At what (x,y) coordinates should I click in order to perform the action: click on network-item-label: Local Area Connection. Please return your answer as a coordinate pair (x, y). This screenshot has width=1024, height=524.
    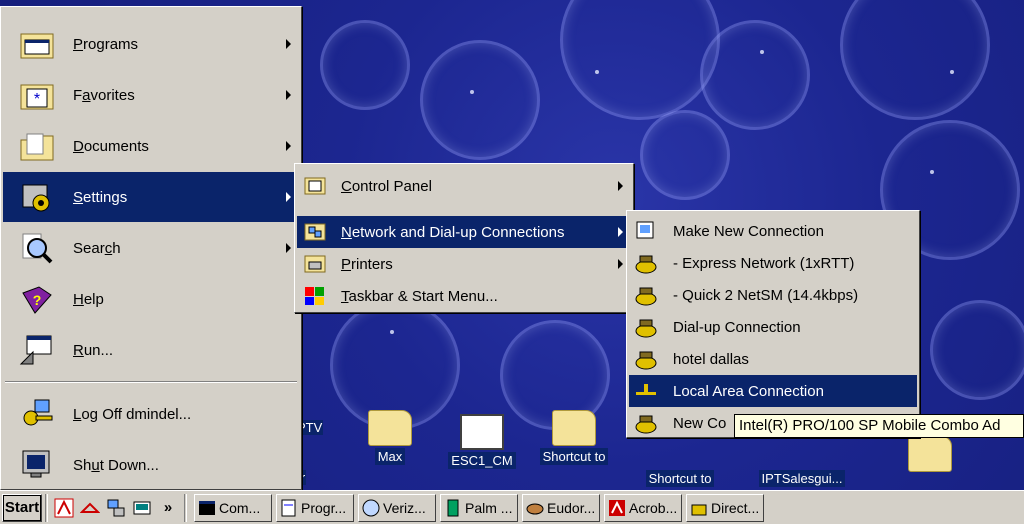
    Looking at the image, I should click on (748, 391).